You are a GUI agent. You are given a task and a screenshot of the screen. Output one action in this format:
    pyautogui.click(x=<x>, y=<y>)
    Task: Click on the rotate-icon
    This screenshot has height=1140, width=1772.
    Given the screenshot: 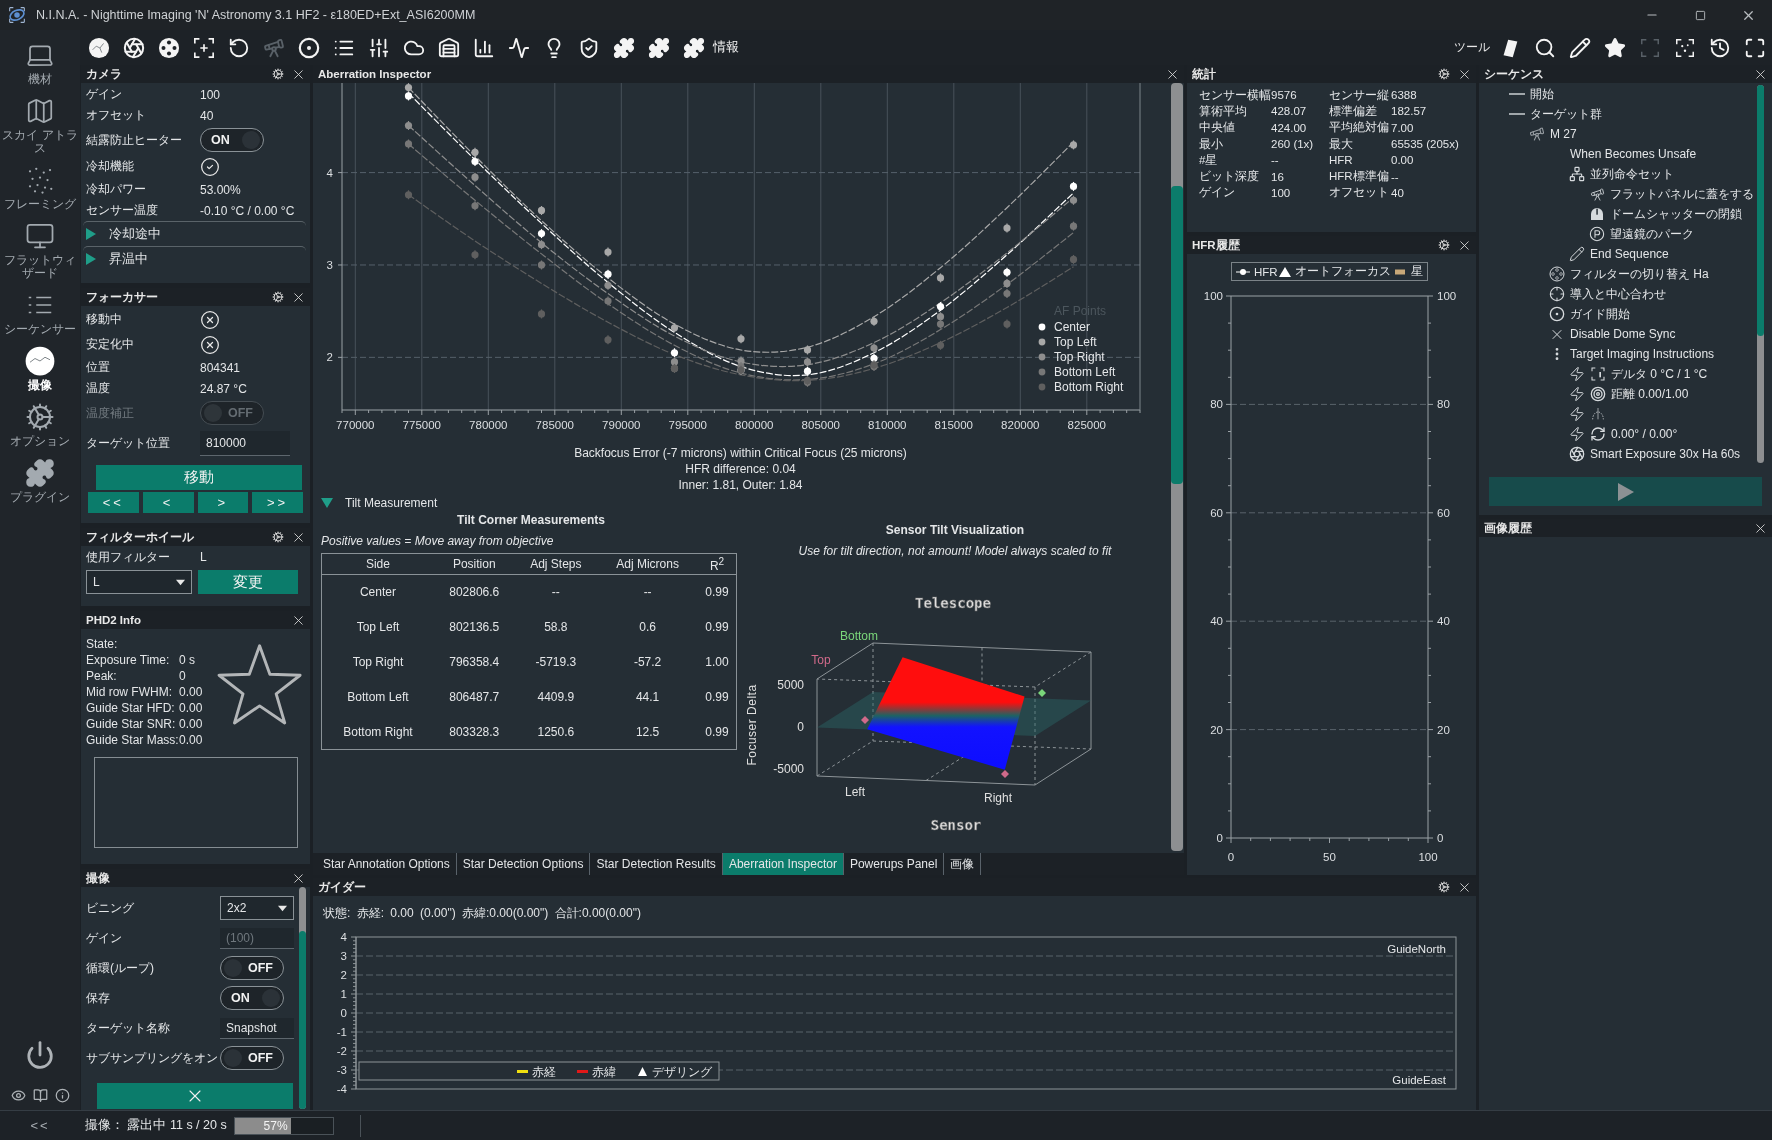 What is the action you would take?
    pyautogui.click(x=238, y=47)
    